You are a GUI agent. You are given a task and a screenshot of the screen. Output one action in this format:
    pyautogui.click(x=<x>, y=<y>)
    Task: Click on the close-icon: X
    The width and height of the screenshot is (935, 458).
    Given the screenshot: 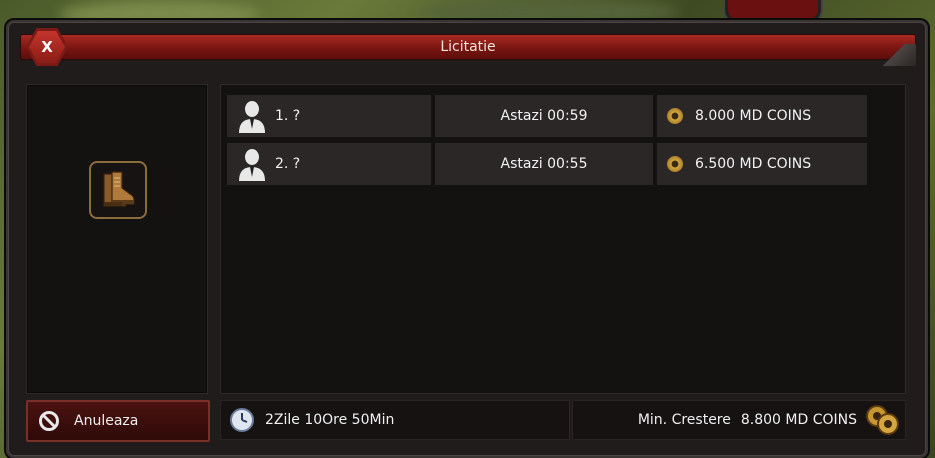 What is the action you would take?
    pyautogui.click(x=47, y=47)
    